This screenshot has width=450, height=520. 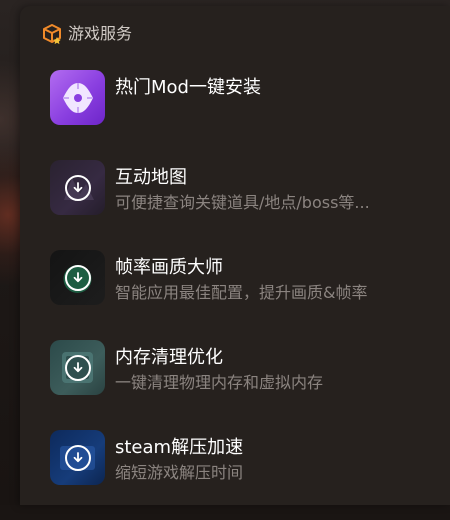 I want to click on service-title: steam解压加速, so click(x=179, y=447).